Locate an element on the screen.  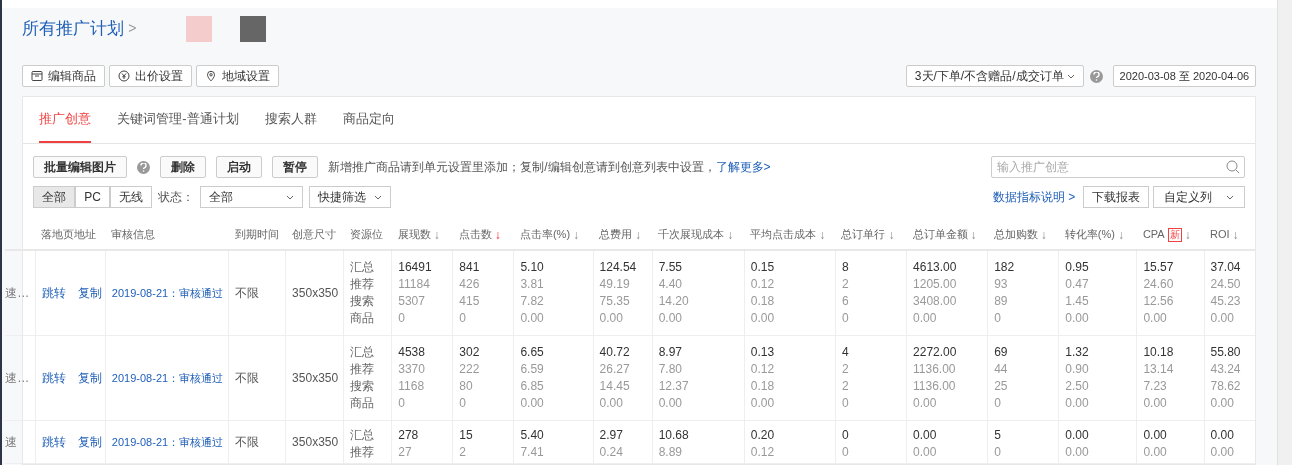
metric-value: 3408.00 is located at coordinates (935, 301).